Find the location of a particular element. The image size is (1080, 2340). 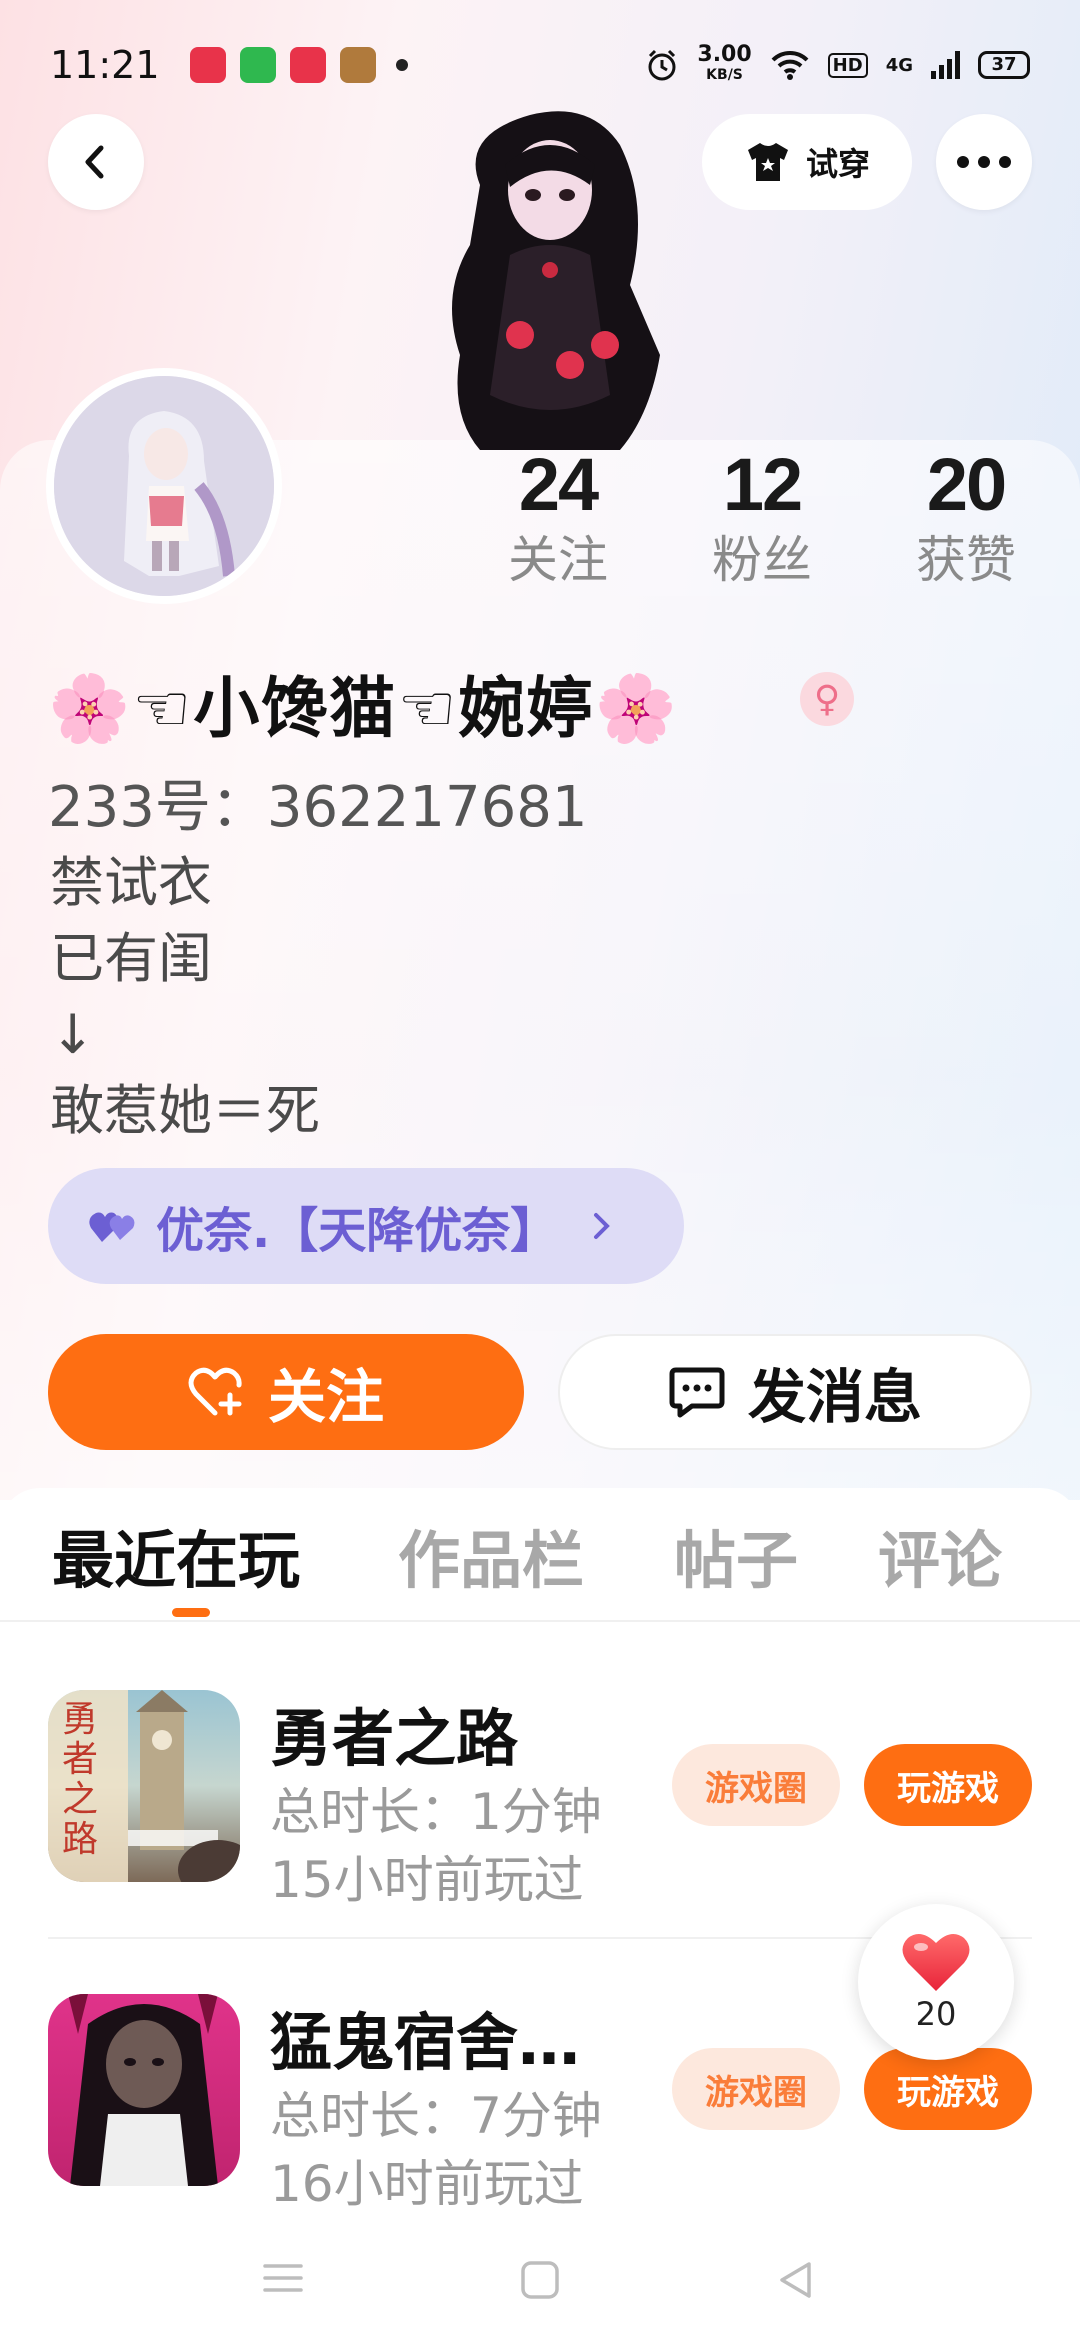

profile-avatar is located at coordinates (164, 486).